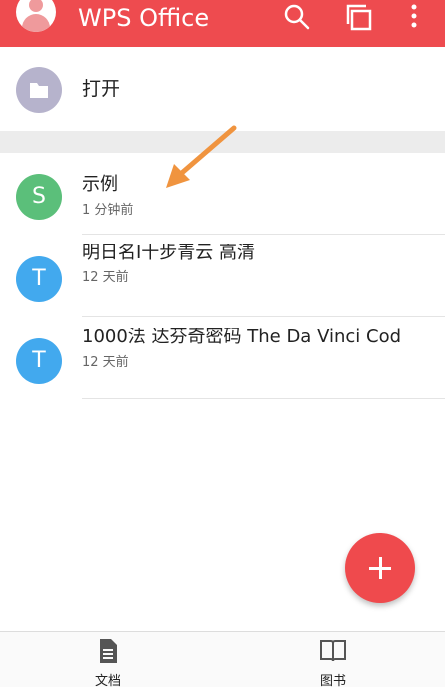  What do you see at coordinates (108, 651) in the screenshot?
I see `document-icon` at bounding box center [108, 651].